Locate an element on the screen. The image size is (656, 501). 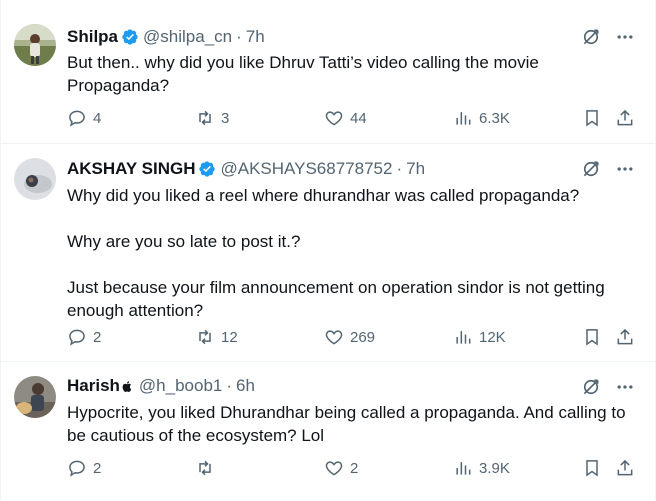
like-button: 2 is located at coordinates (341, 468).